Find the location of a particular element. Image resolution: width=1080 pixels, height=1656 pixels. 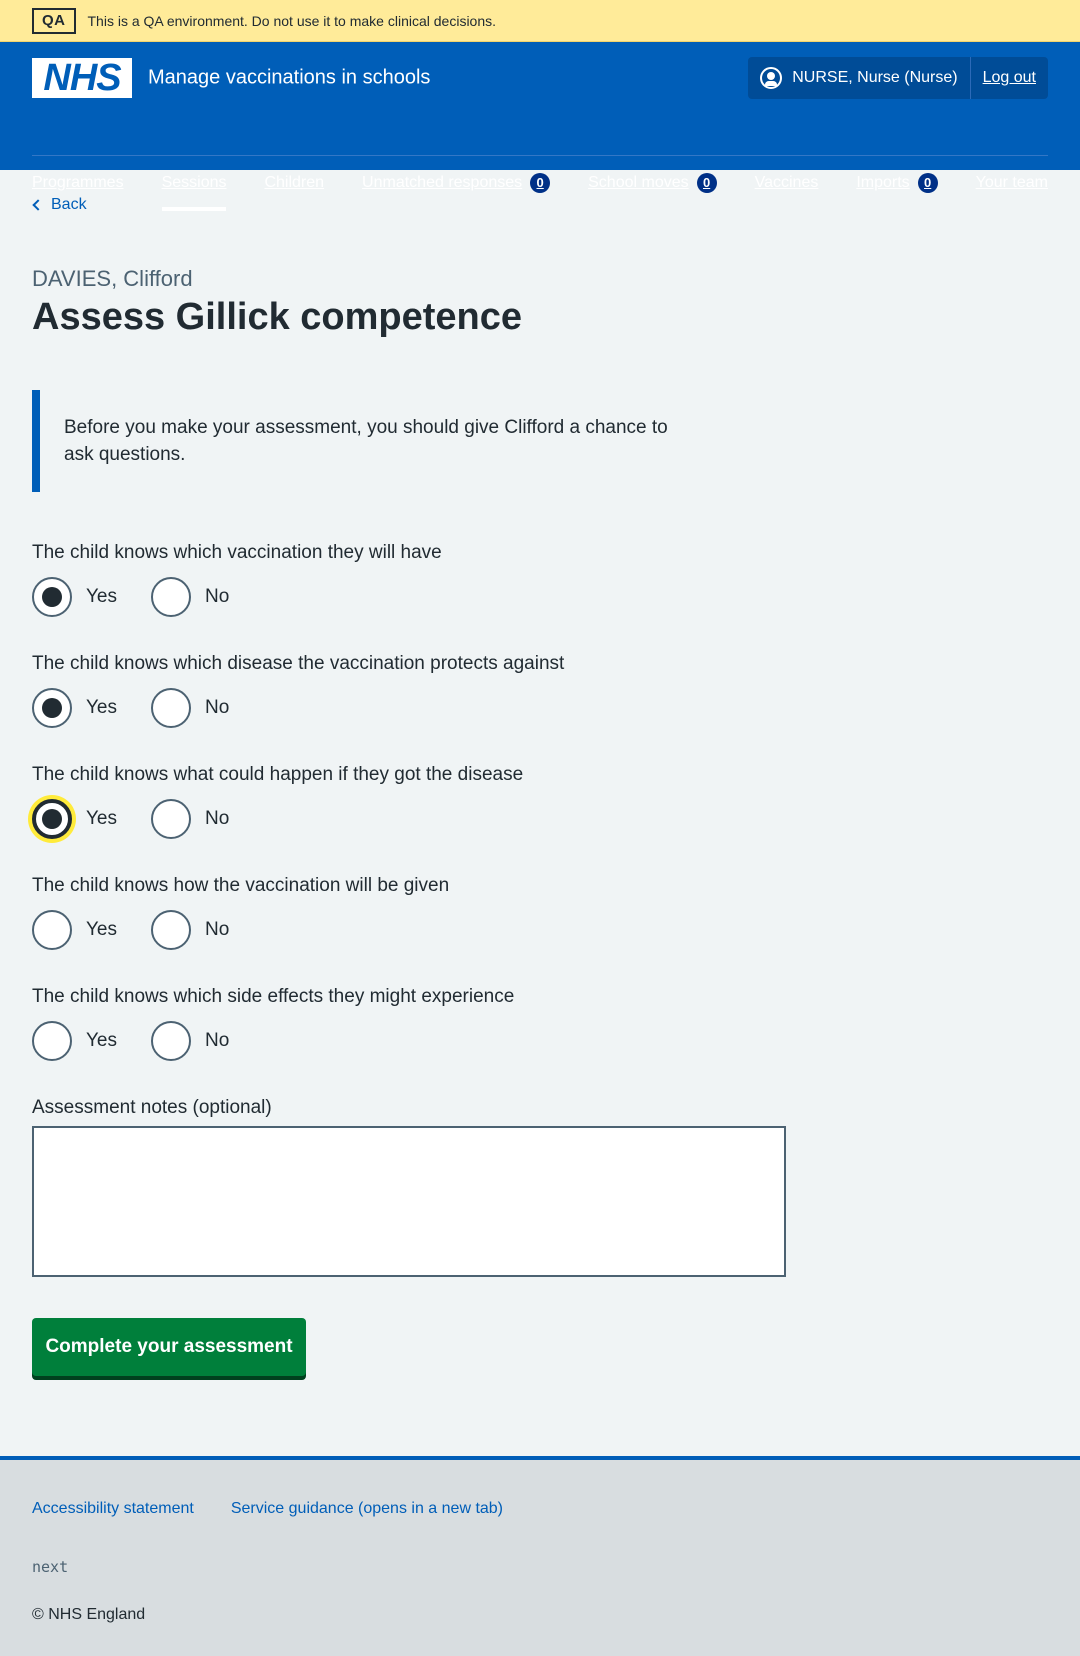

back-label: Back is located at coordinates (69, 204).